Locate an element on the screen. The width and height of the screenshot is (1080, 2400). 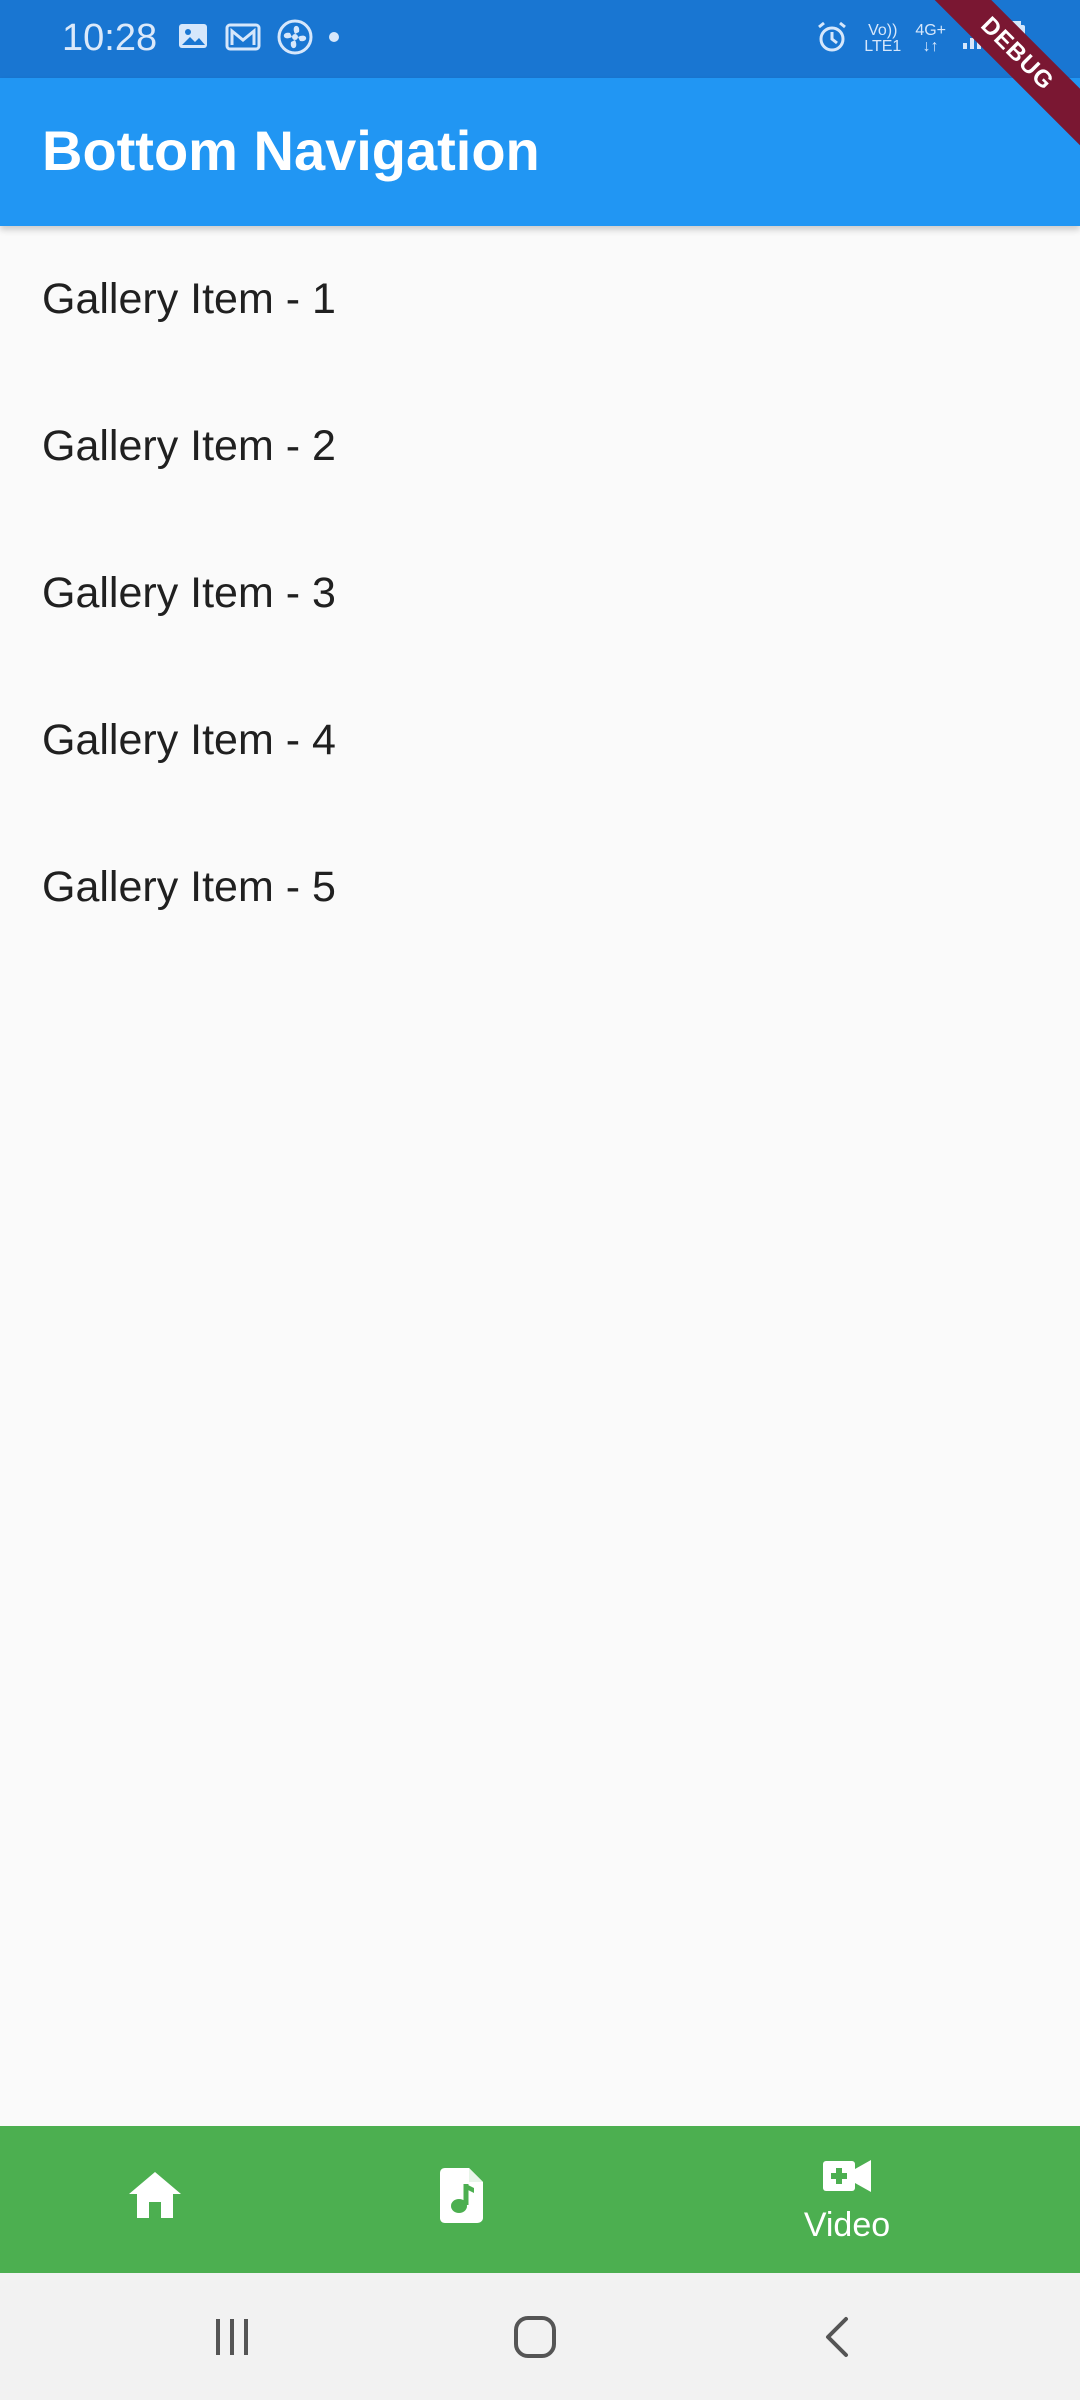
home-outline-icon is located at coordinates (535, 2337).